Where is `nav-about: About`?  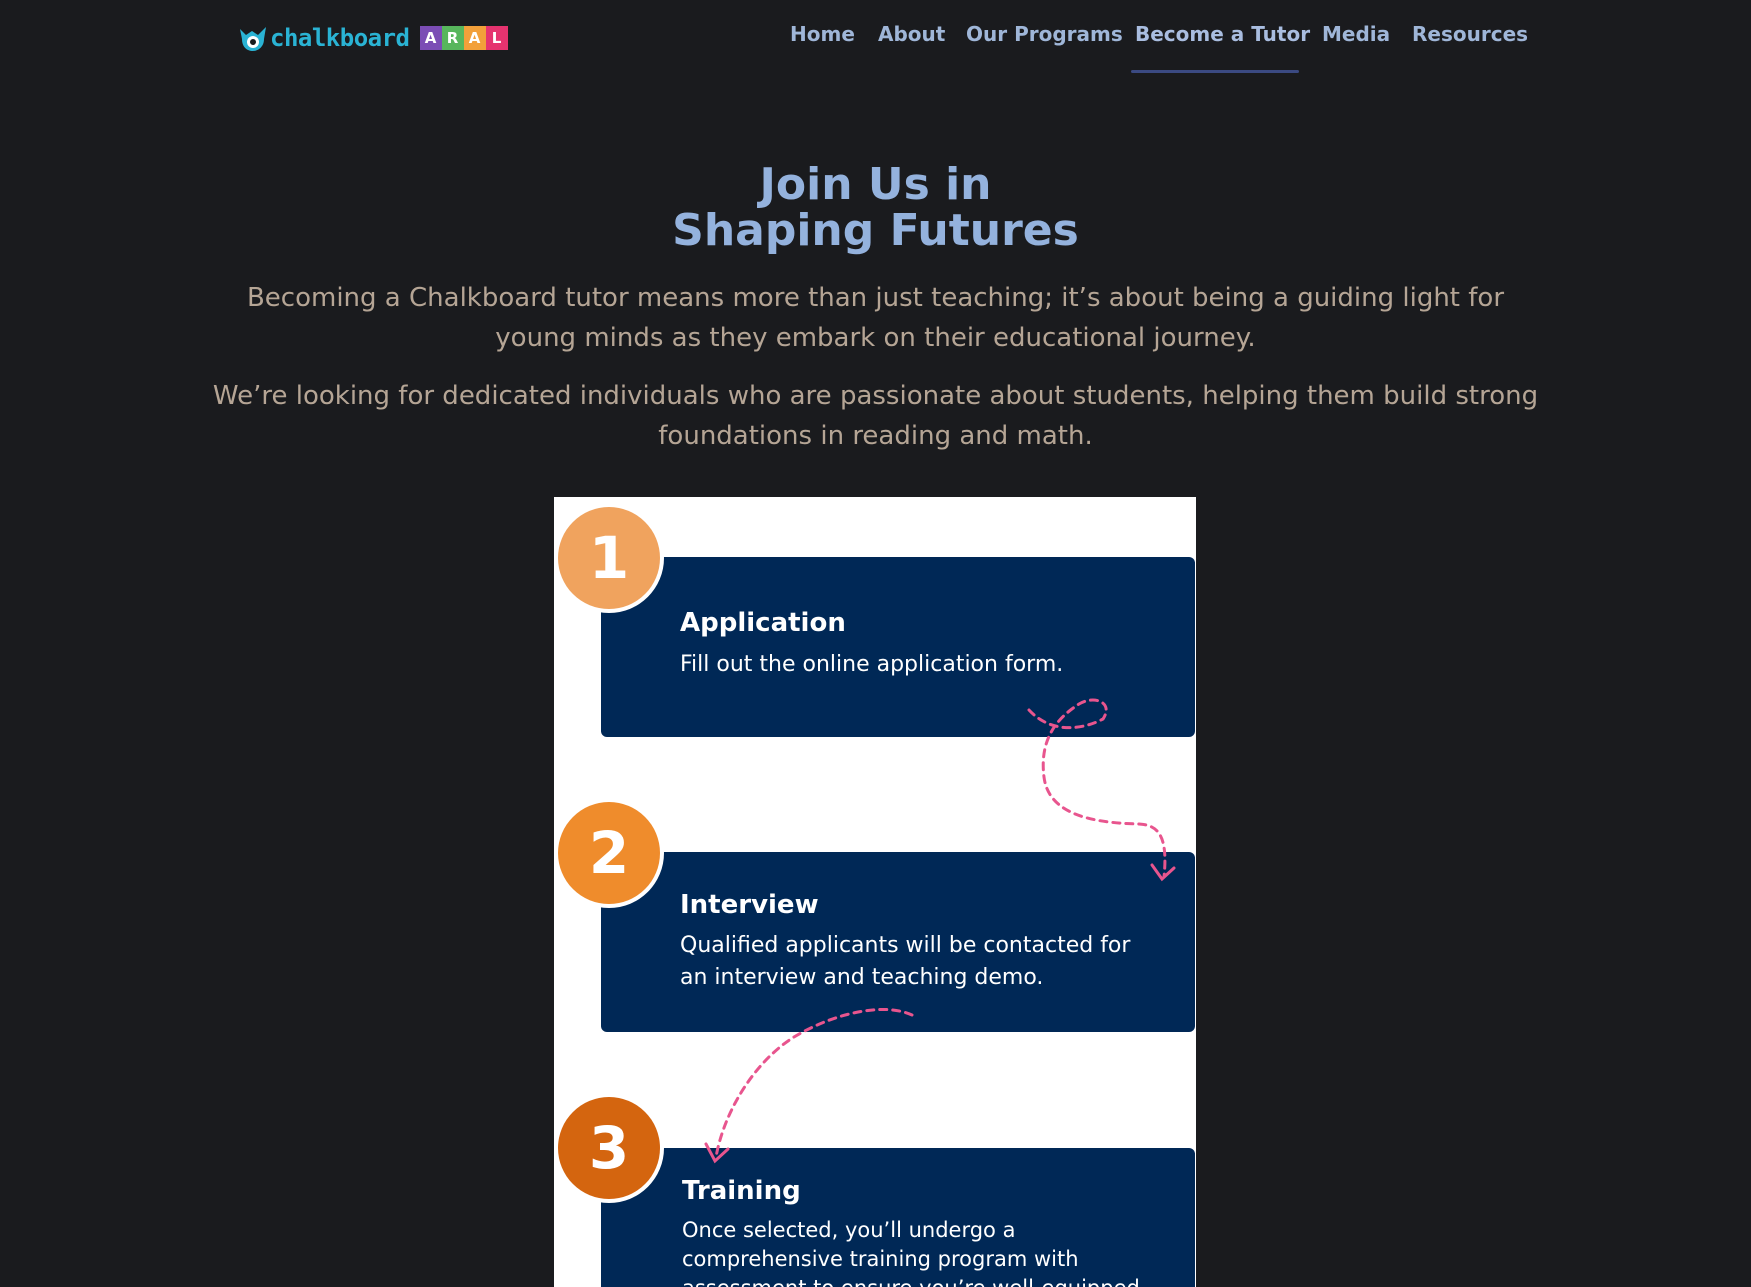
nav-about: About is located at coordinates (911, 34).